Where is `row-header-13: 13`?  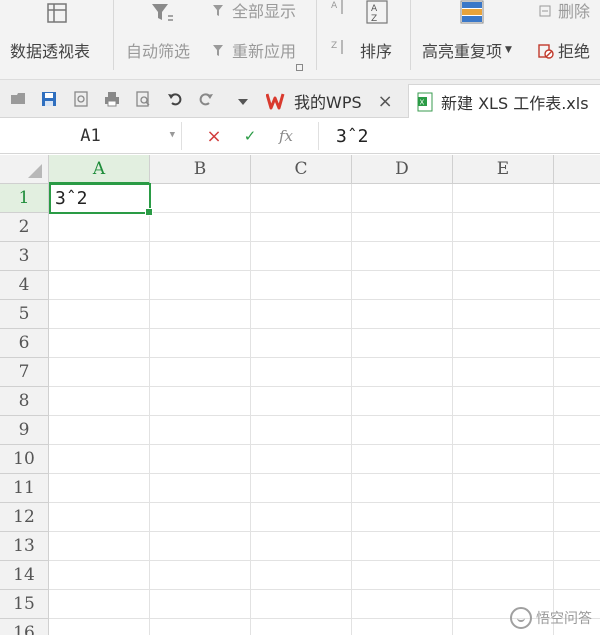 row-header-13: 13 is located at coordinates (24, 546).